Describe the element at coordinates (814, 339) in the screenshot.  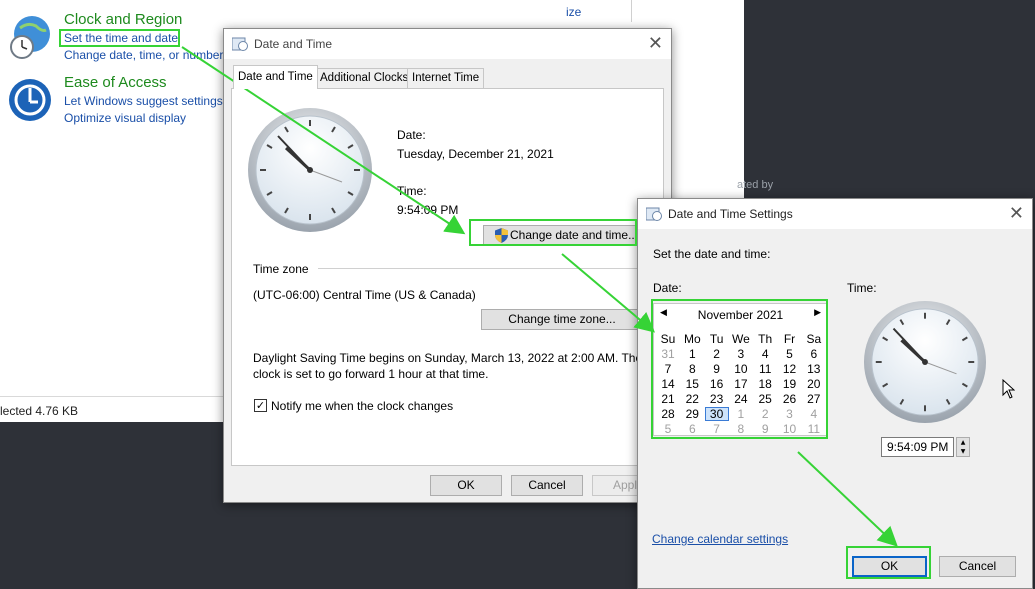
I see `weekday-header: Sa` at that location.